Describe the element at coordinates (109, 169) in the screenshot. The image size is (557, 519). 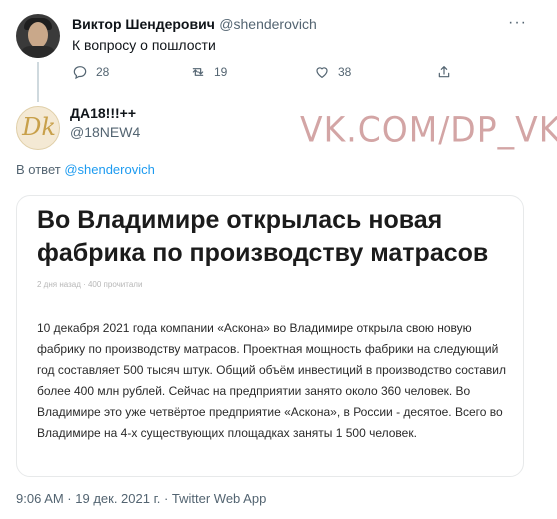
I see `reply-mention-link: @shenderovich` at that location.